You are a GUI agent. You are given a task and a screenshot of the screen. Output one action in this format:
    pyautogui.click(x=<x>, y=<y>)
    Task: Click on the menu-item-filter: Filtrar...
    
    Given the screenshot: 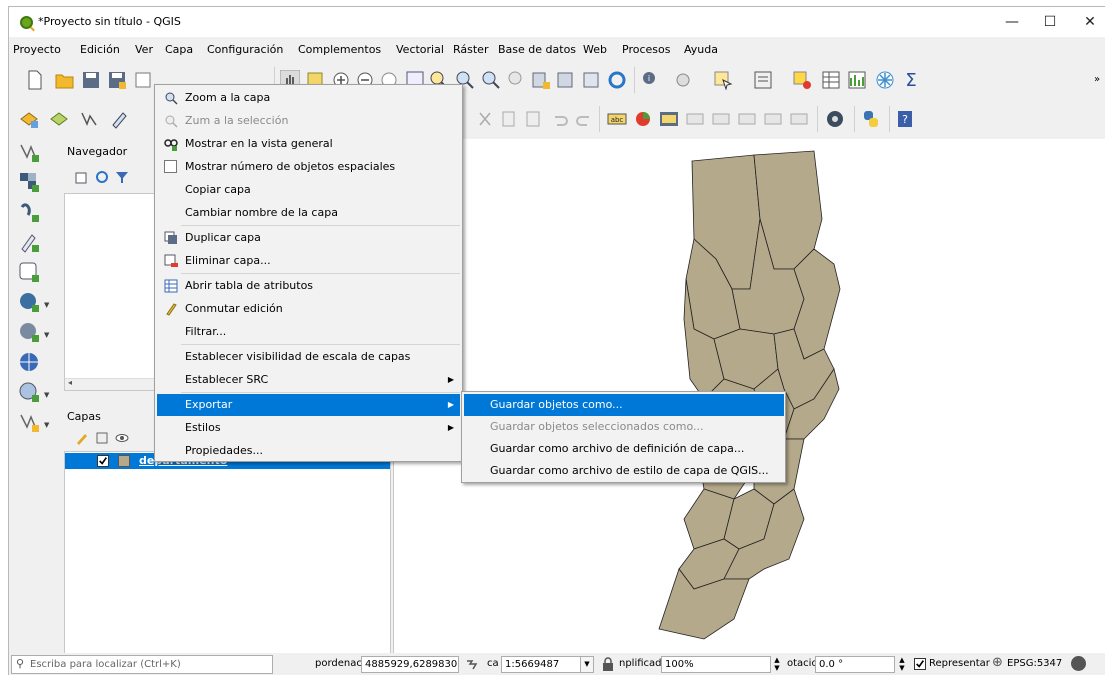 What is the action you would take?
    pyautogui.click(x=308, y=332)
    